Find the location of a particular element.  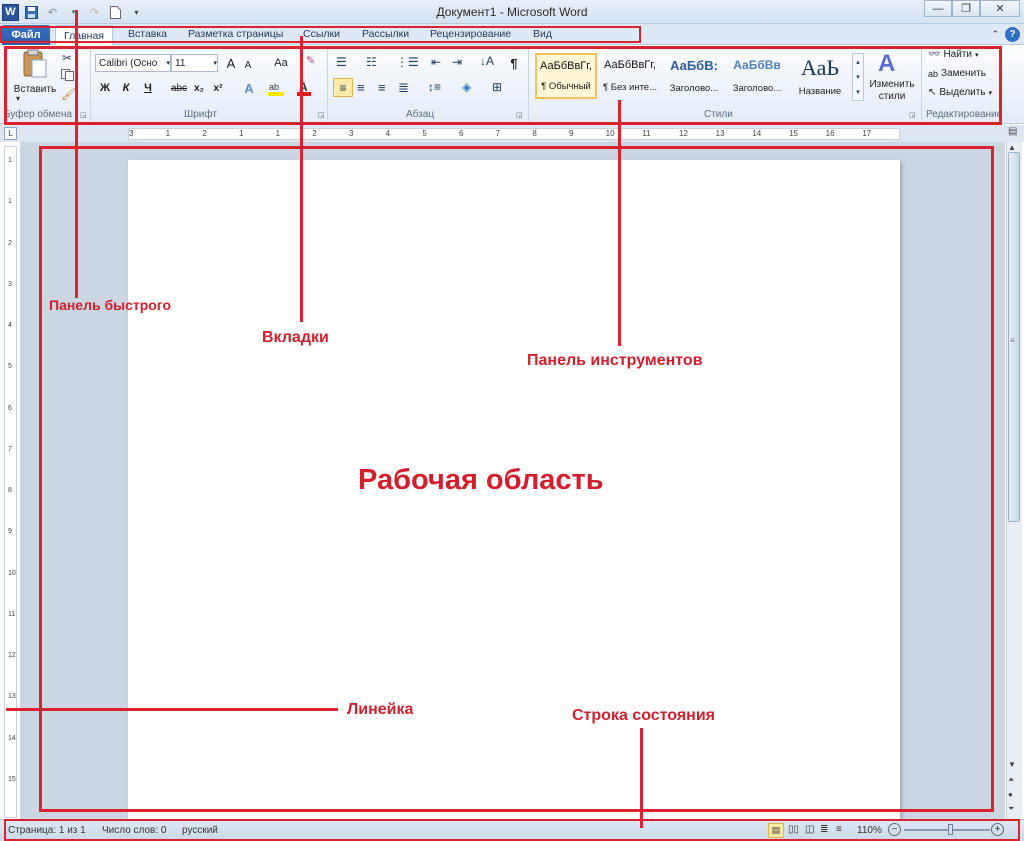

minimize-ribbon-icon: ⌃ is located at coordinates (995, 34).